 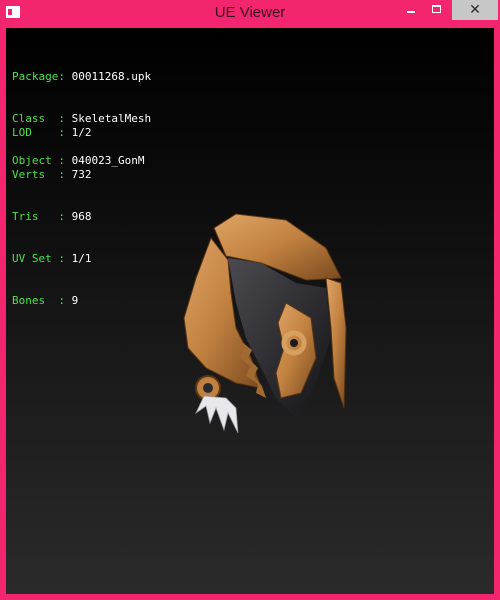 What do you see at coordinates (38, 258) in the screenshot?
I see `uvset-label: UV Set :` at bounding box center [38, 258].